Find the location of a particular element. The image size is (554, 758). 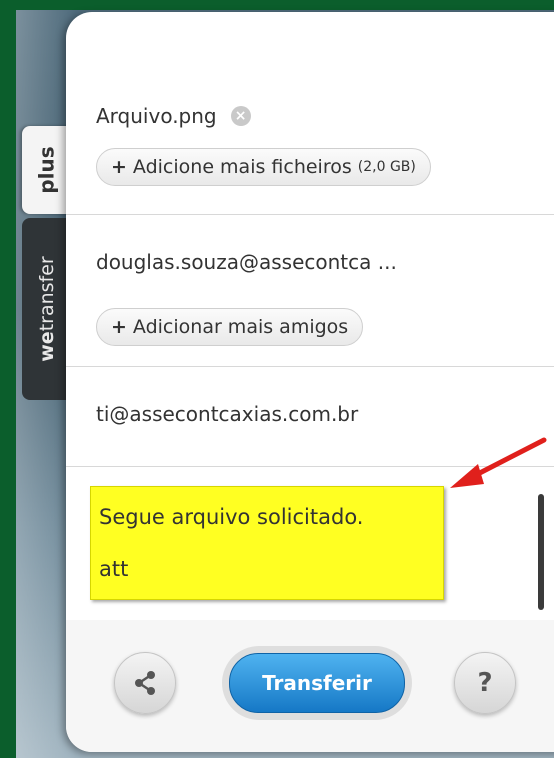

tab-plus: plus is located at coordinates (47, 170).